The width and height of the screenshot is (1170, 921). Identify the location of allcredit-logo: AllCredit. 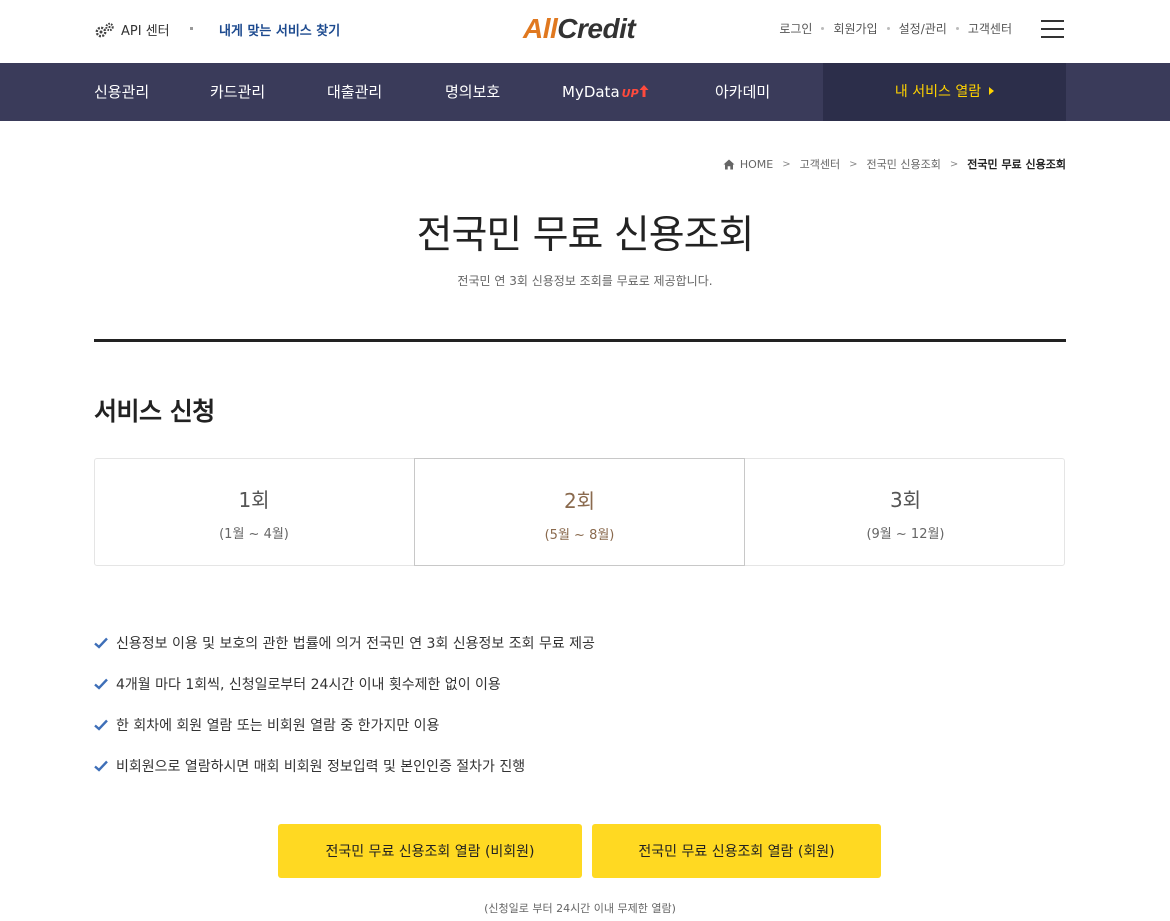
(579, 29).